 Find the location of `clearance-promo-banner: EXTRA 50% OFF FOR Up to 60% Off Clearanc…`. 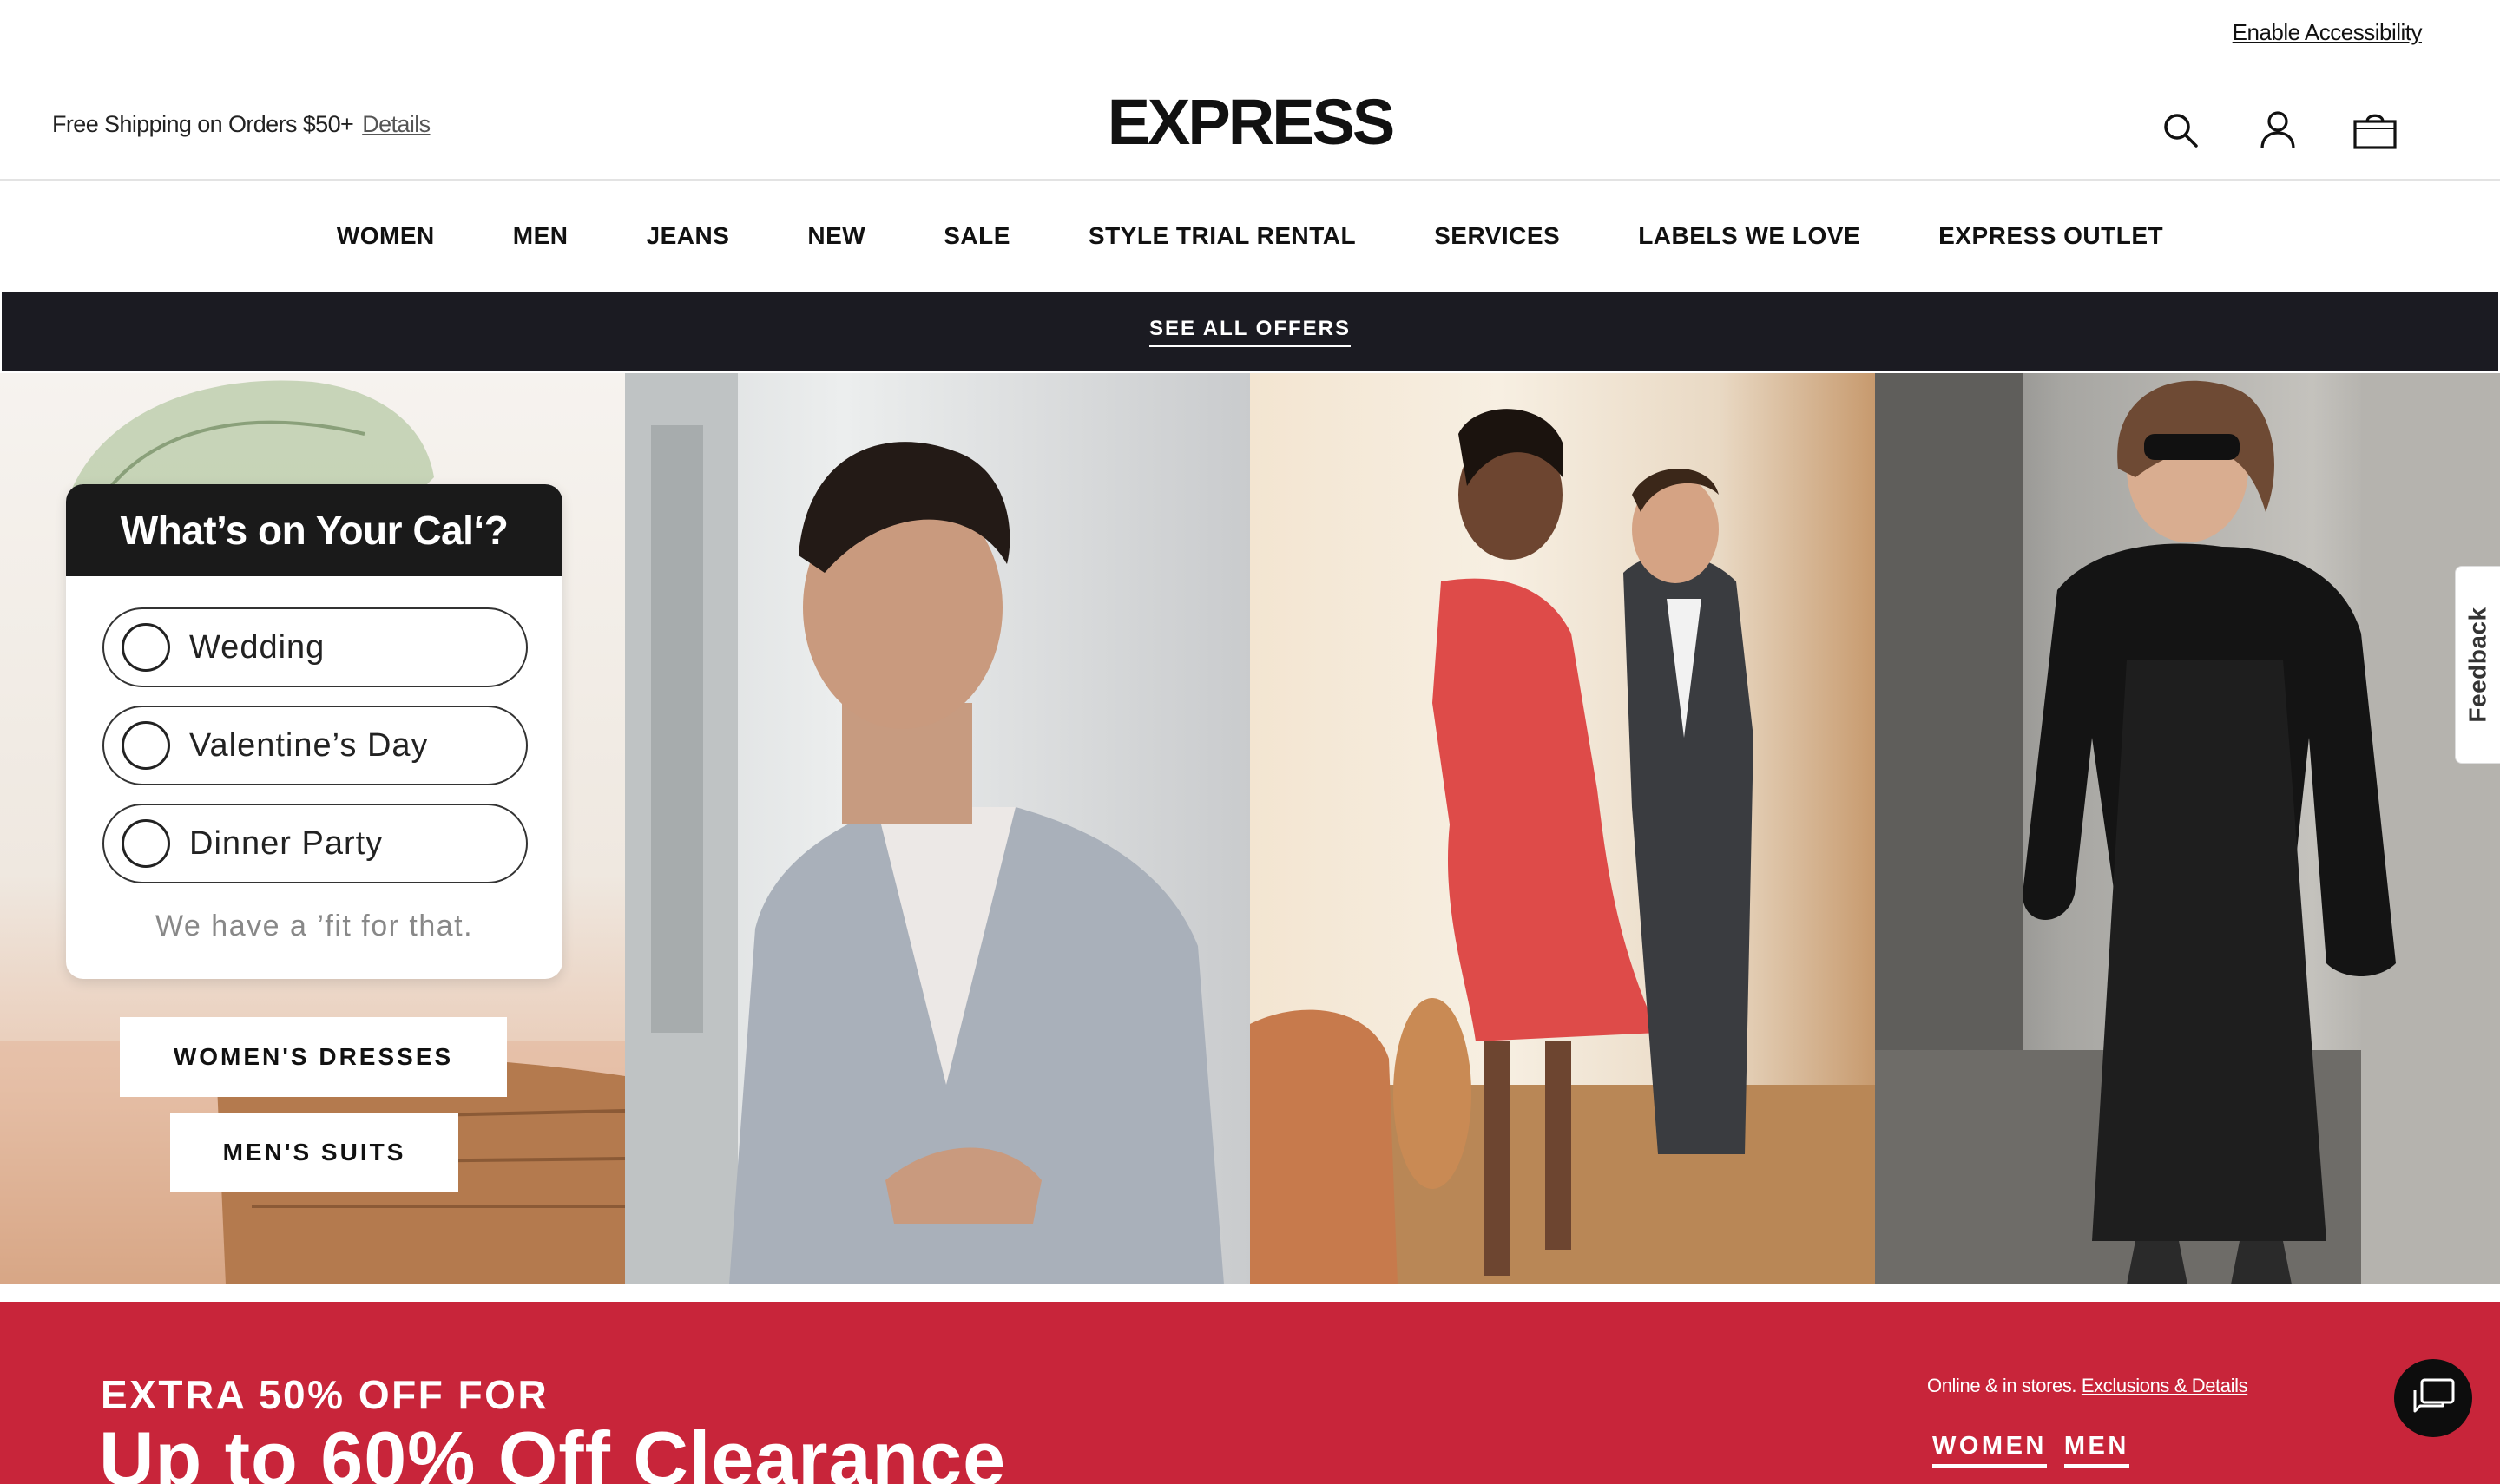

clearance-promo-banner: EXTRA 50% OFF FOR Up to 60% Off Clearanc… is located at coordinates (1250, 1393).